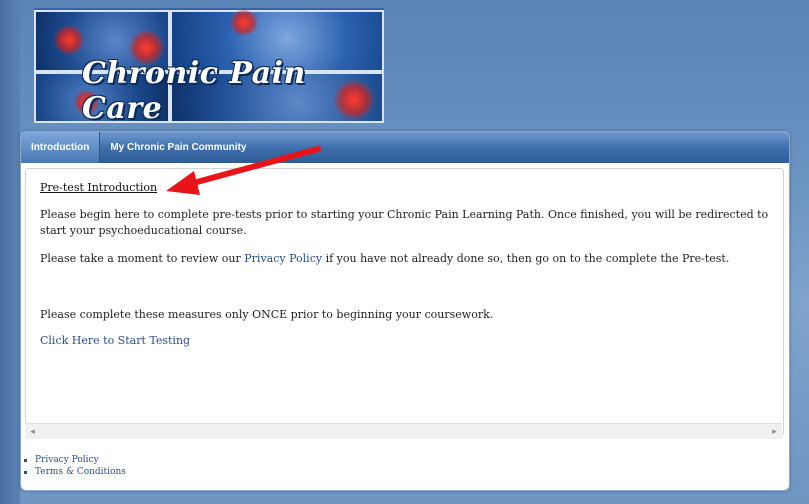 The height and width of the screenshot is (504, 809). Describe the element at coordinates (403, 431) in the screenshot. I see `horizontal-scrollbar: ◂ ▸` at that location.